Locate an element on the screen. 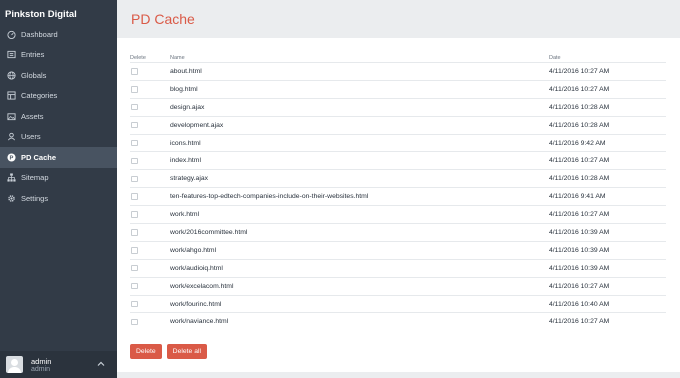  column-header-name: Name is located at coordinates (177, 57).